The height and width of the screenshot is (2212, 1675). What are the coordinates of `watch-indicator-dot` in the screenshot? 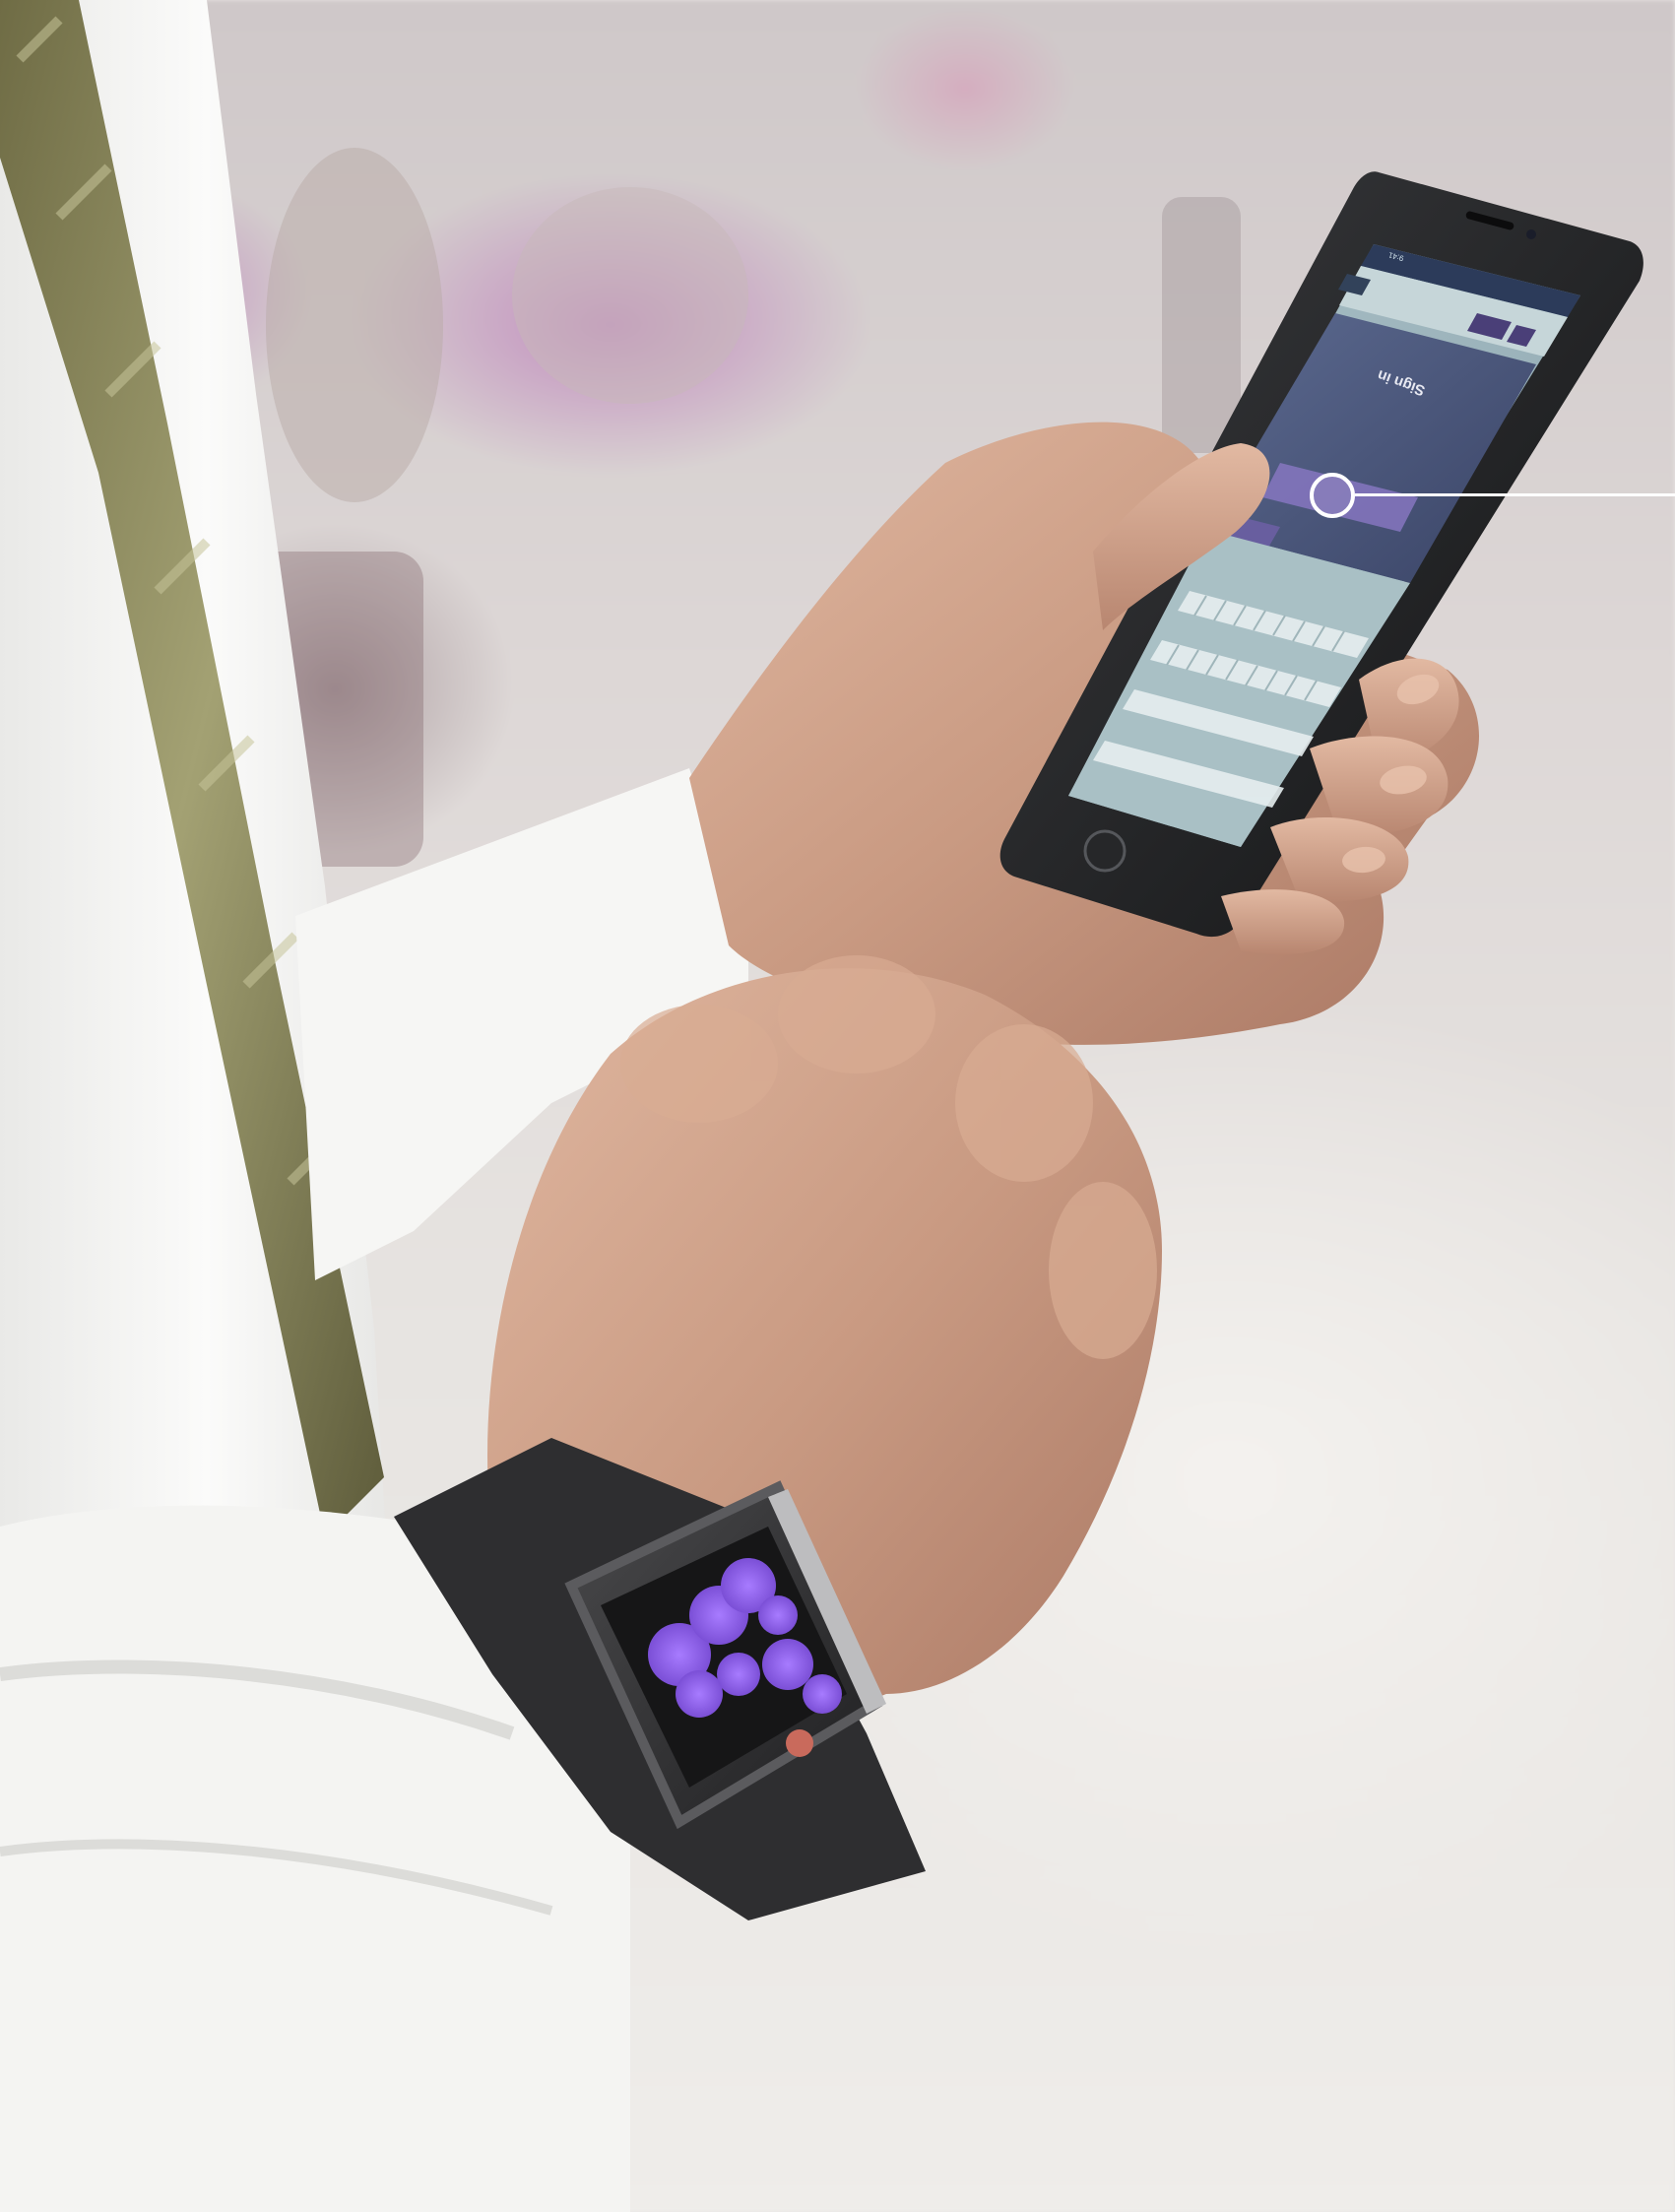 It's located at (799, 1743).